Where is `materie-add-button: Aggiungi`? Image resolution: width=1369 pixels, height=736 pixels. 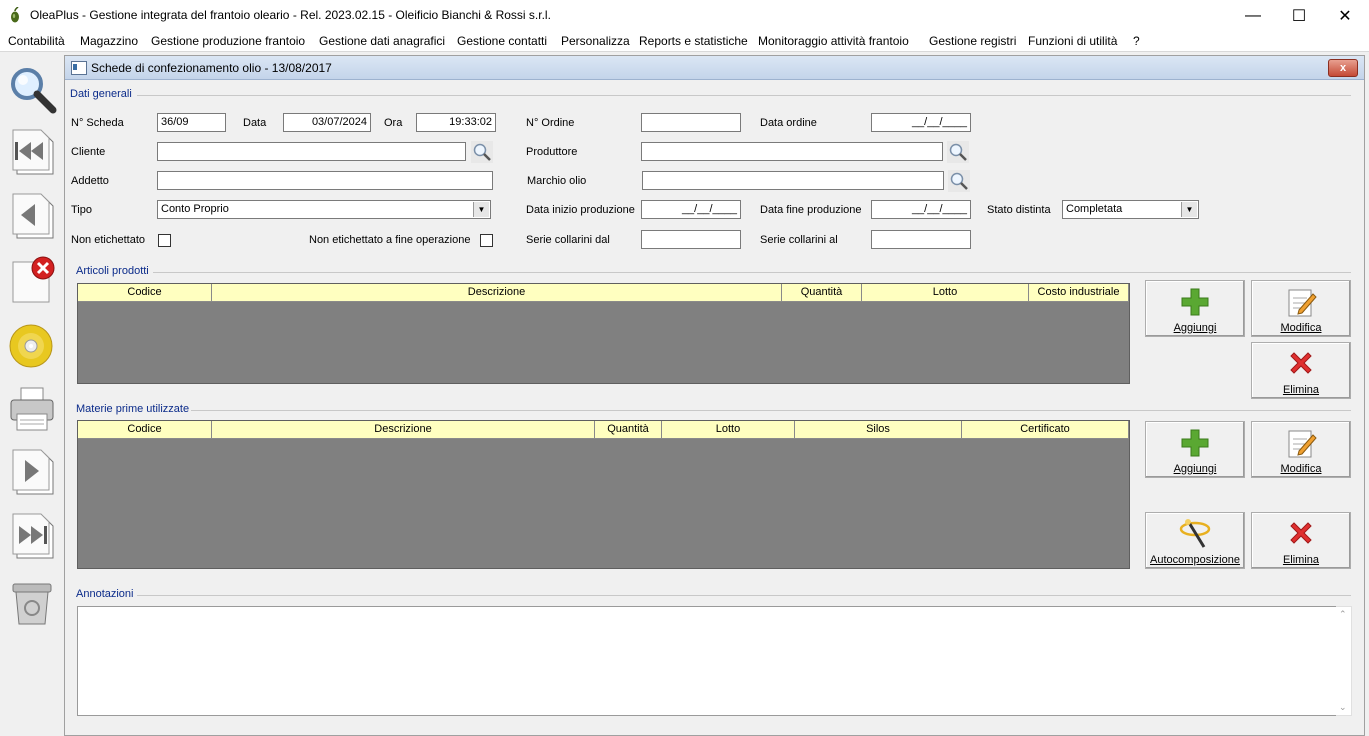 materie-add-button: Aggiungi is located at coordinates (1195, 449).